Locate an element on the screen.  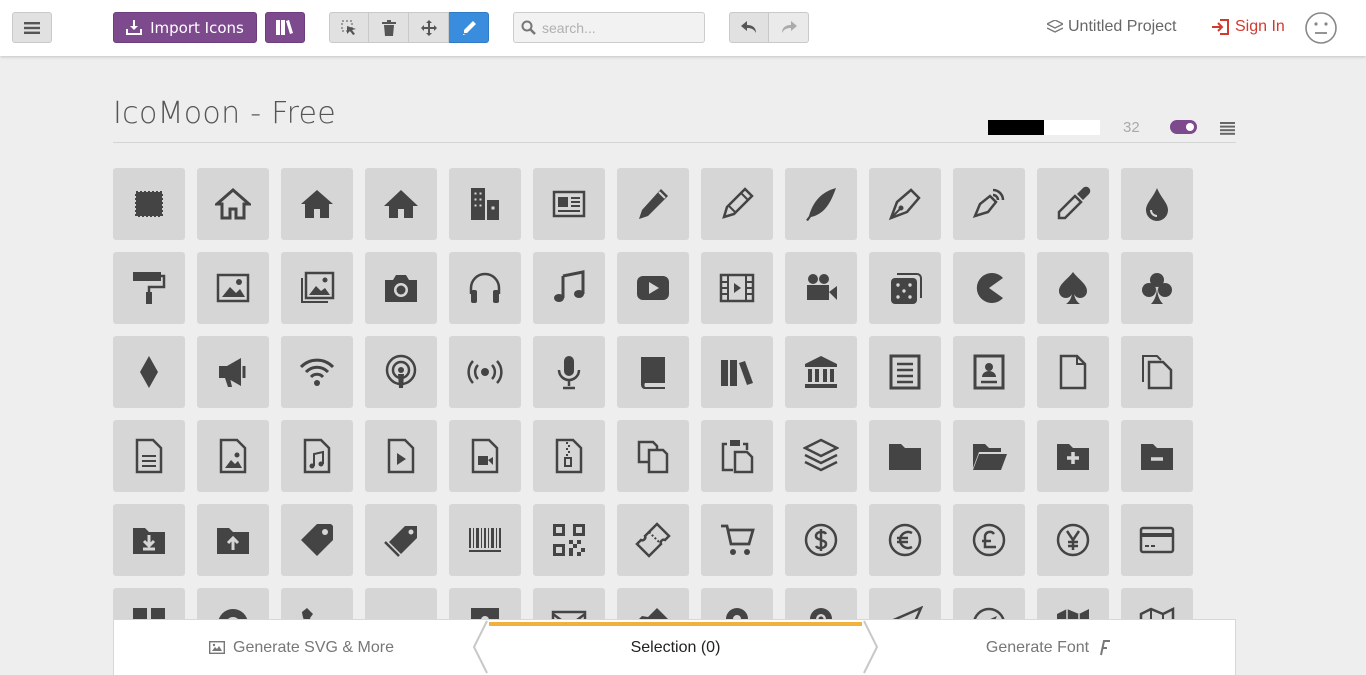
stamp-icon is located at coordinates (149, 204).